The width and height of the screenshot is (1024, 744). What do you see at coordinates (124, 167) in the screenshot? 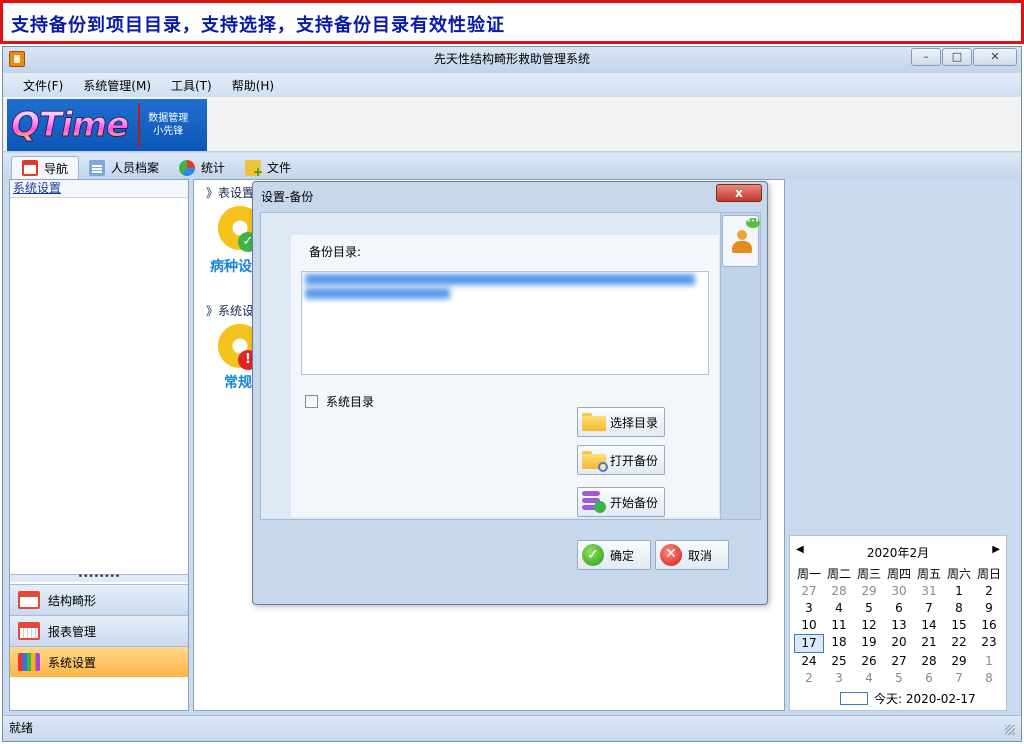
I see `tab-person-records: 人员档案` at bounding box center [124, 167].